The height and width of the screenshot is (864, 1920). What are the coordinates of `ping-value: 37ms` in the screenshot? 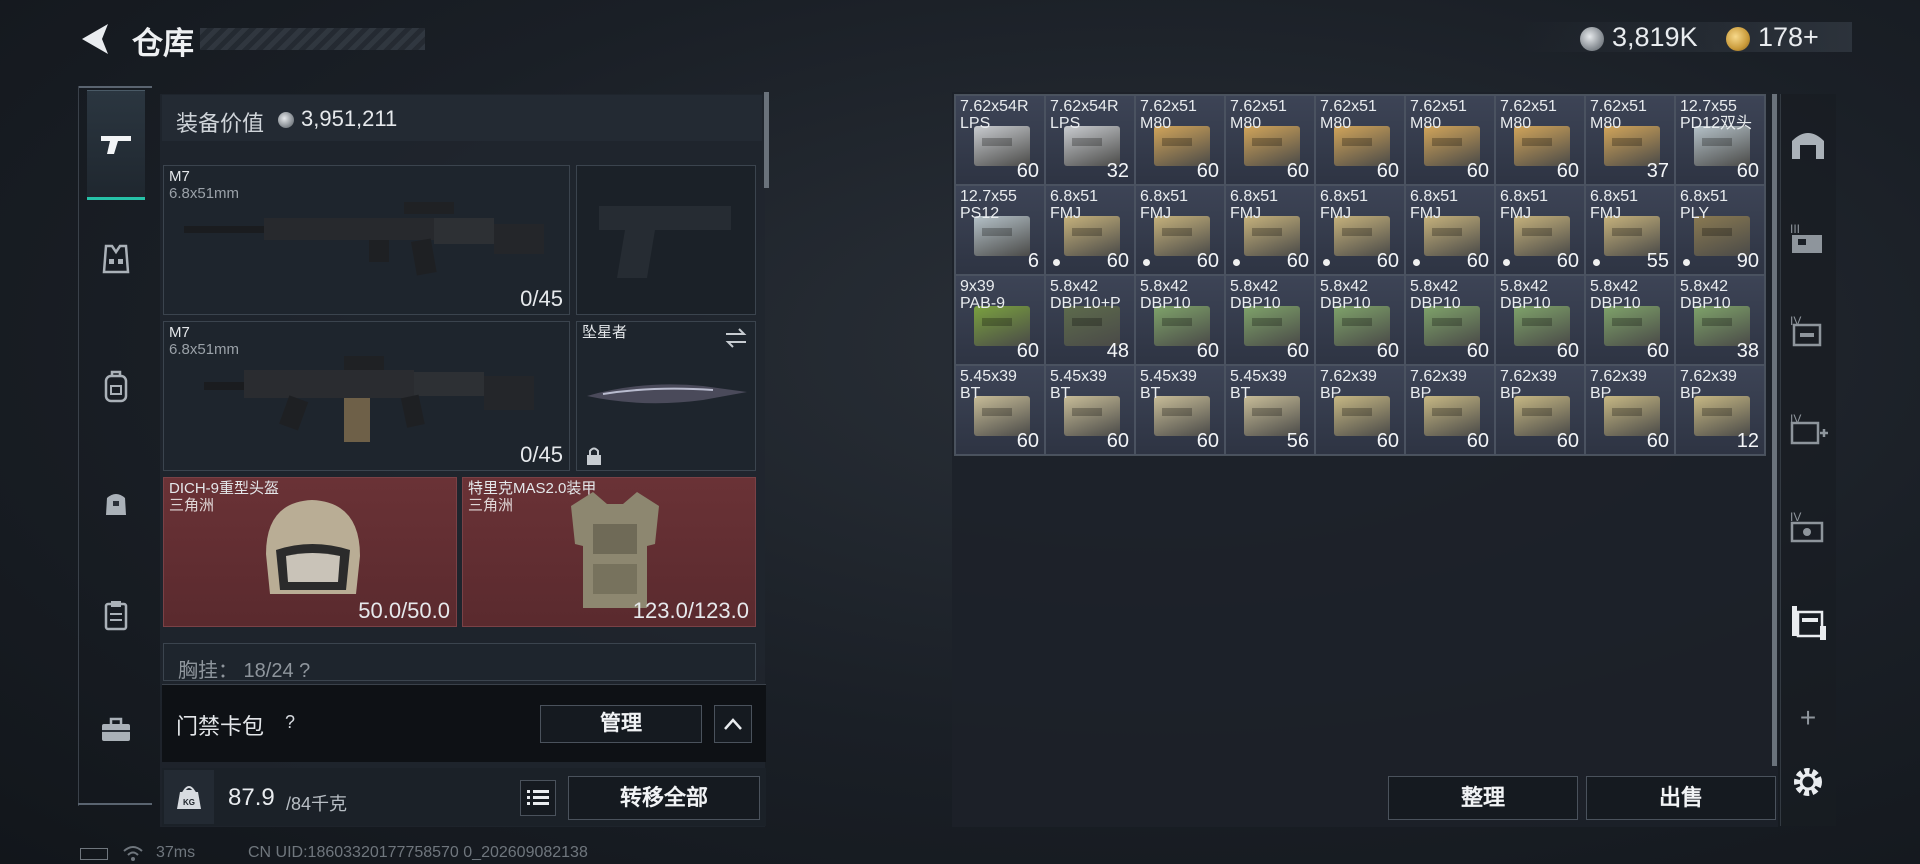 It's located at (176, 852).